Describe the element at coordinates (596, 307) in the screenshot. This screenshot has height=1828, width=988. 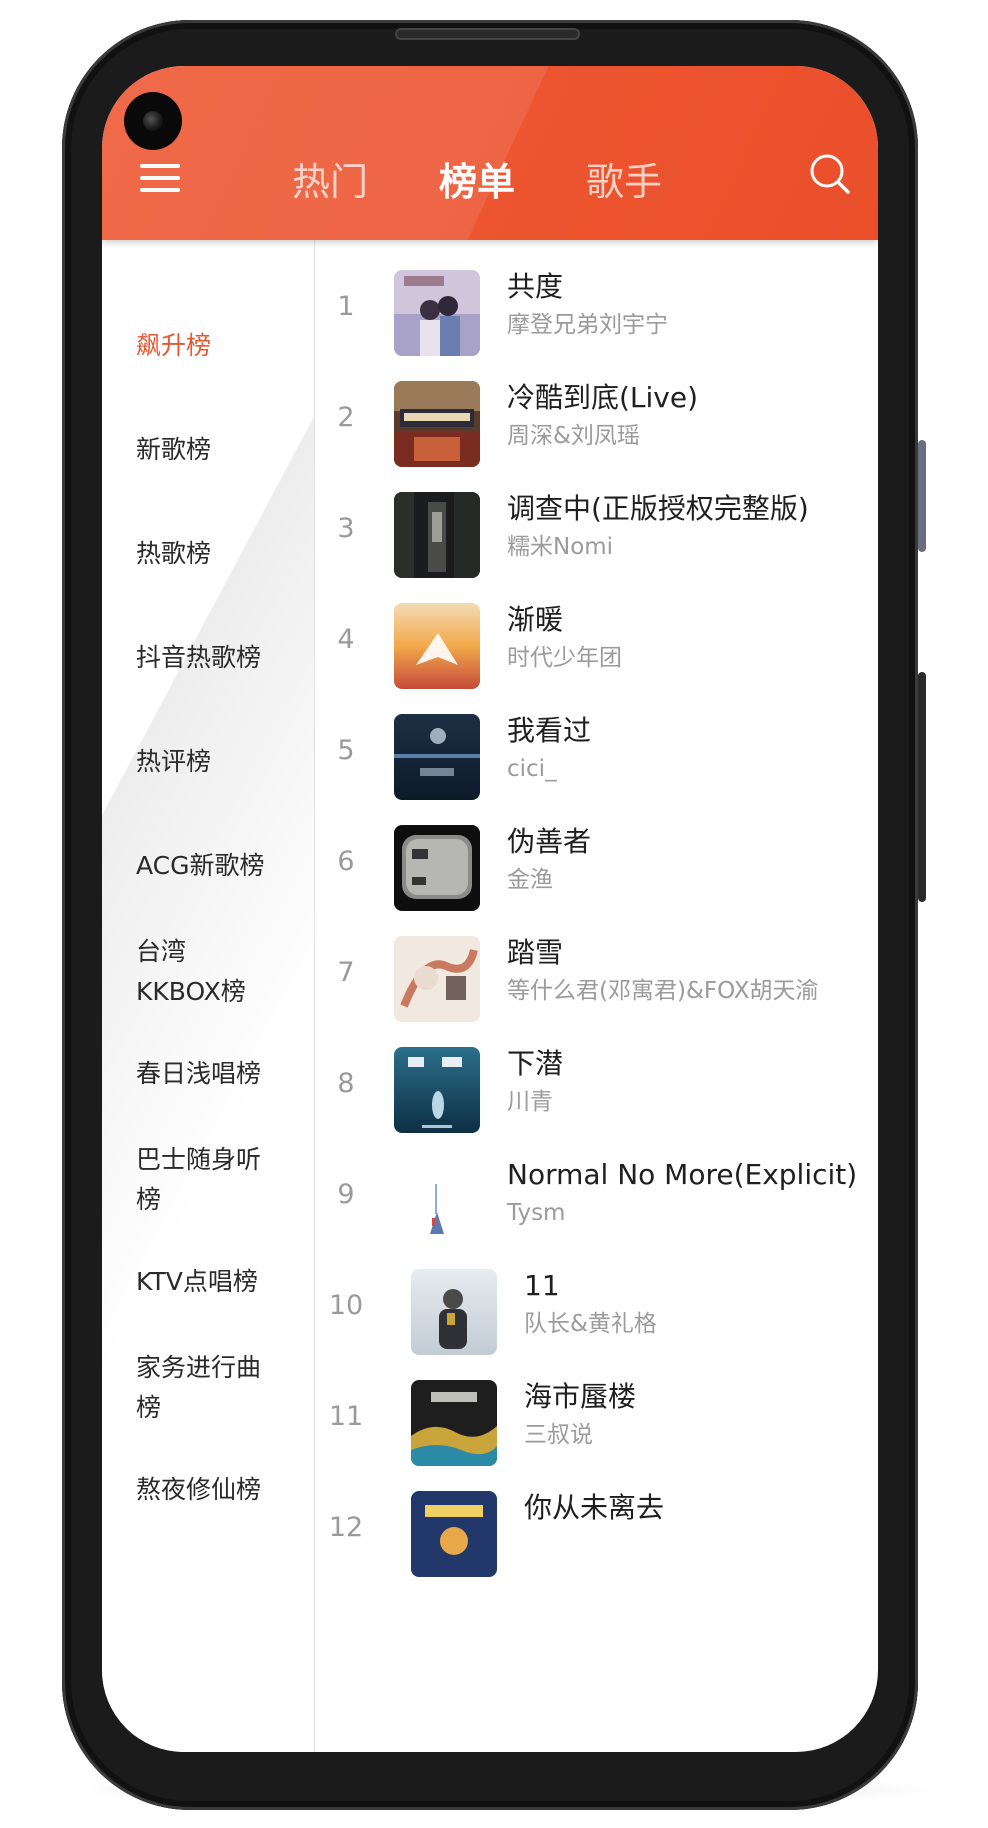
I see `list-item: 1 共度 摩登兄弟刘宇宁` at that location.